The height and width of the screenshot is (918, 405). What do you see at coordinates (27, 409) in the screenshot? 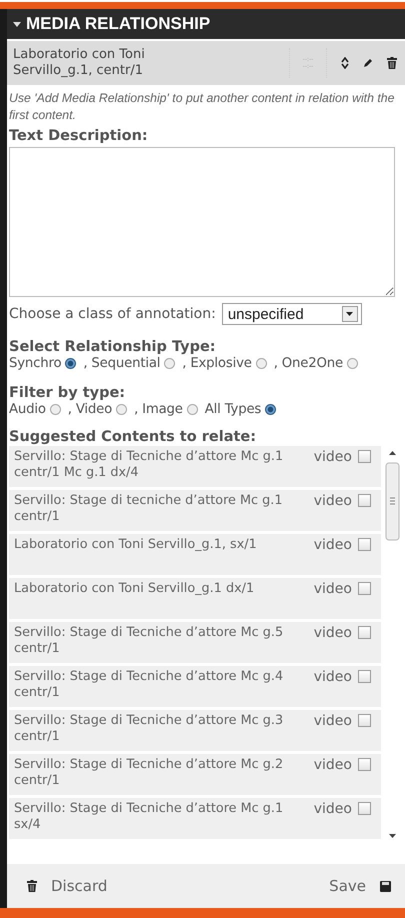
I see `filter-label: Audio` at bounding box center [27, 409].